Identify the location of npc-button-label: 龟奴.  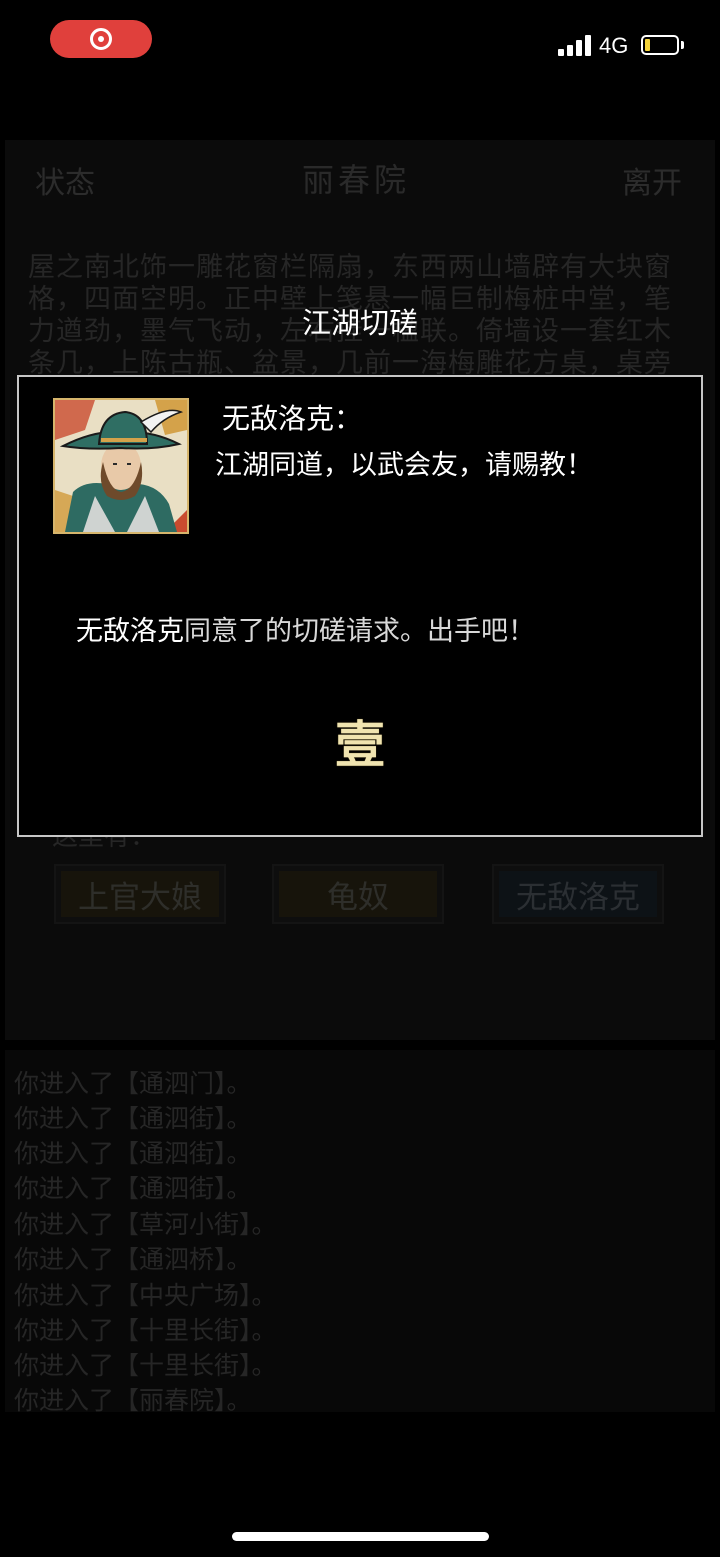
(358, 894).